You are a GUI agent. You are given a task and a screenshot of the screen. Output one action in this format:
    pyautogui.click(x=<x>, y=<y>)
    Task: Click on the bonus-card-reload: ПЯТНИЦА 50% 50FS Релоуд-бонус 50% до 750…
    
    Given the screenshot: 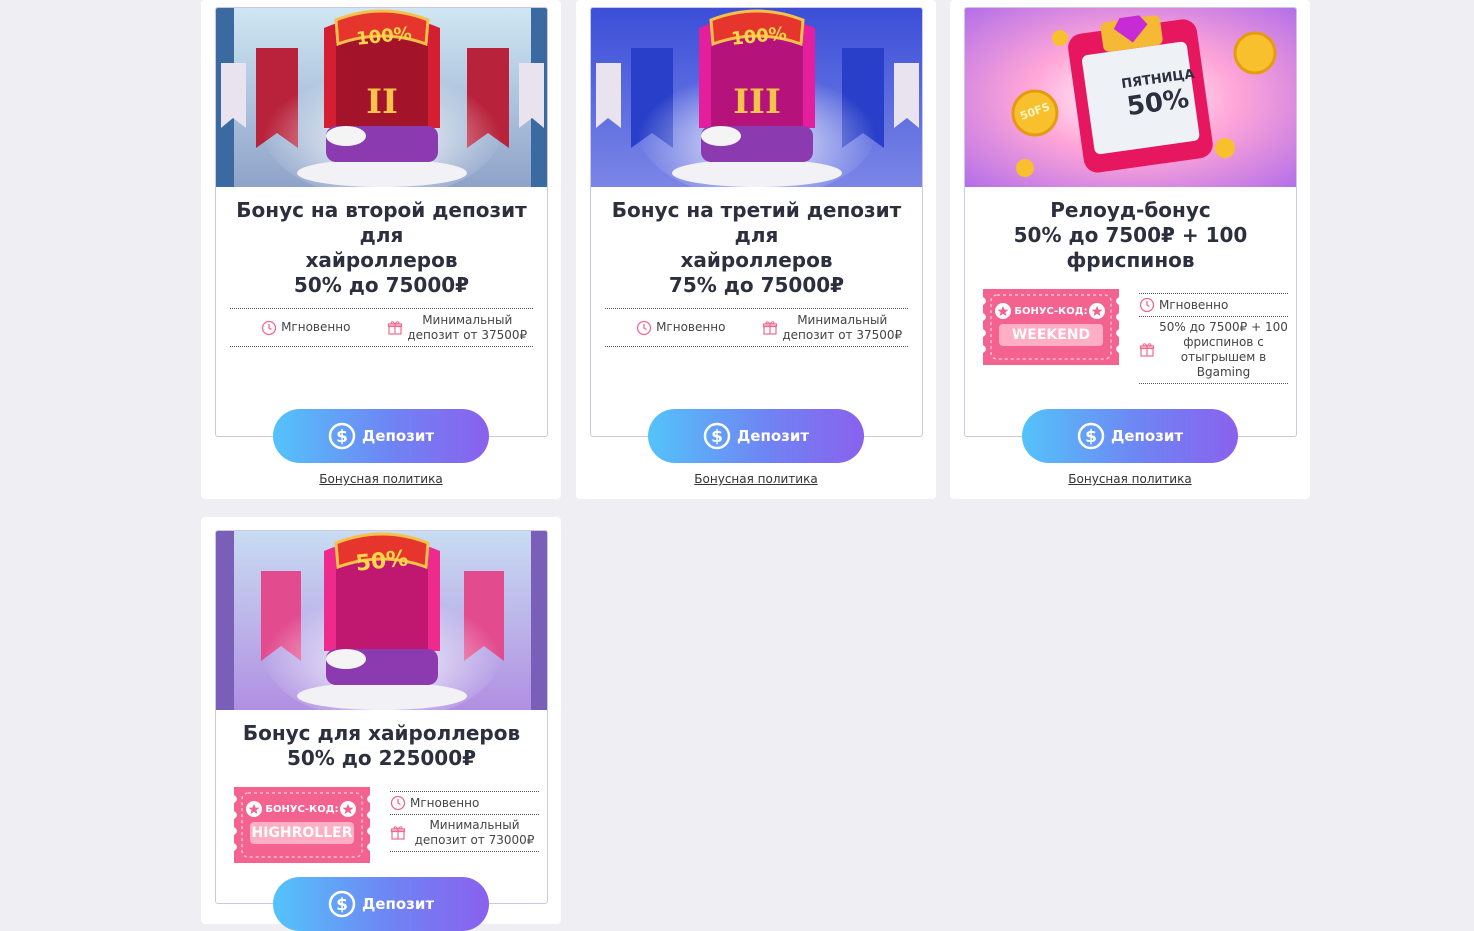 What is the action you would take?
    pyautogui.click(x=1130, y=249)
    